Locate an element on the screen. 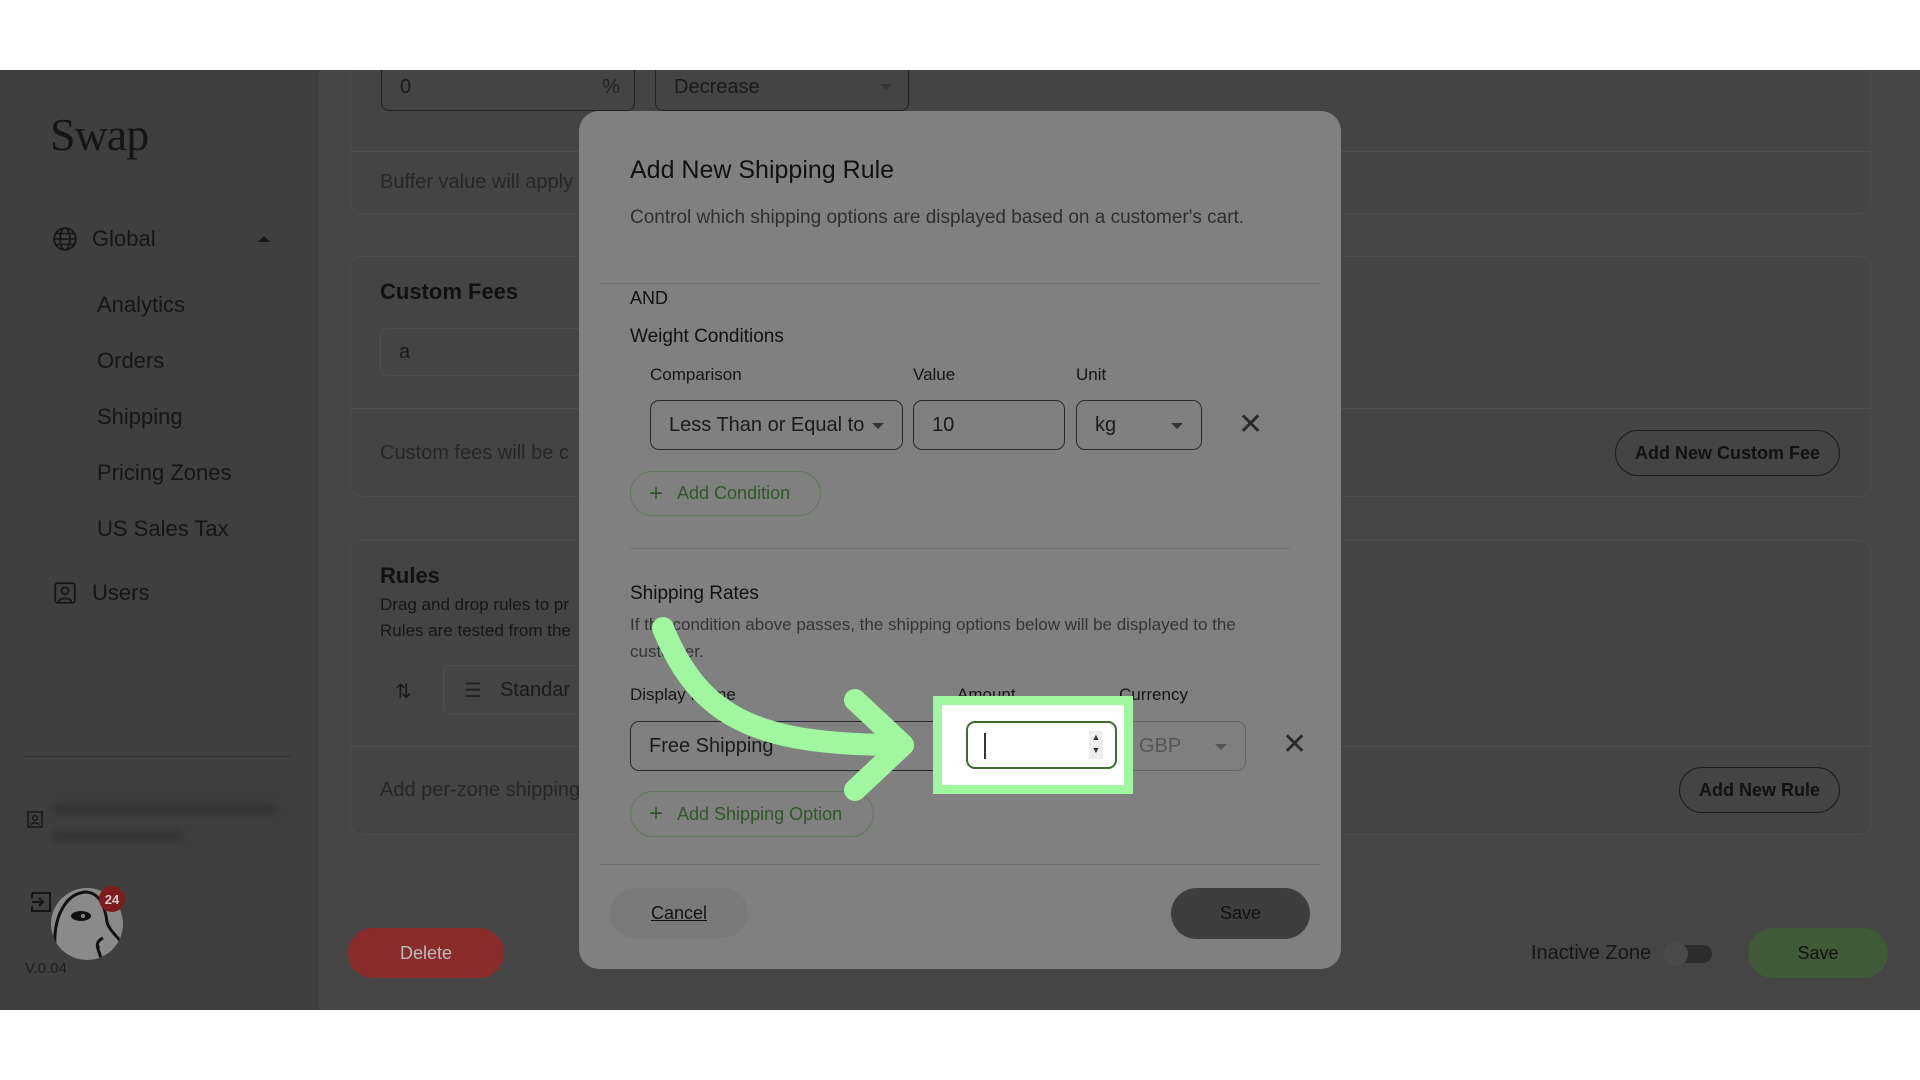  and-label: AND is located at coordinates (649, 298).